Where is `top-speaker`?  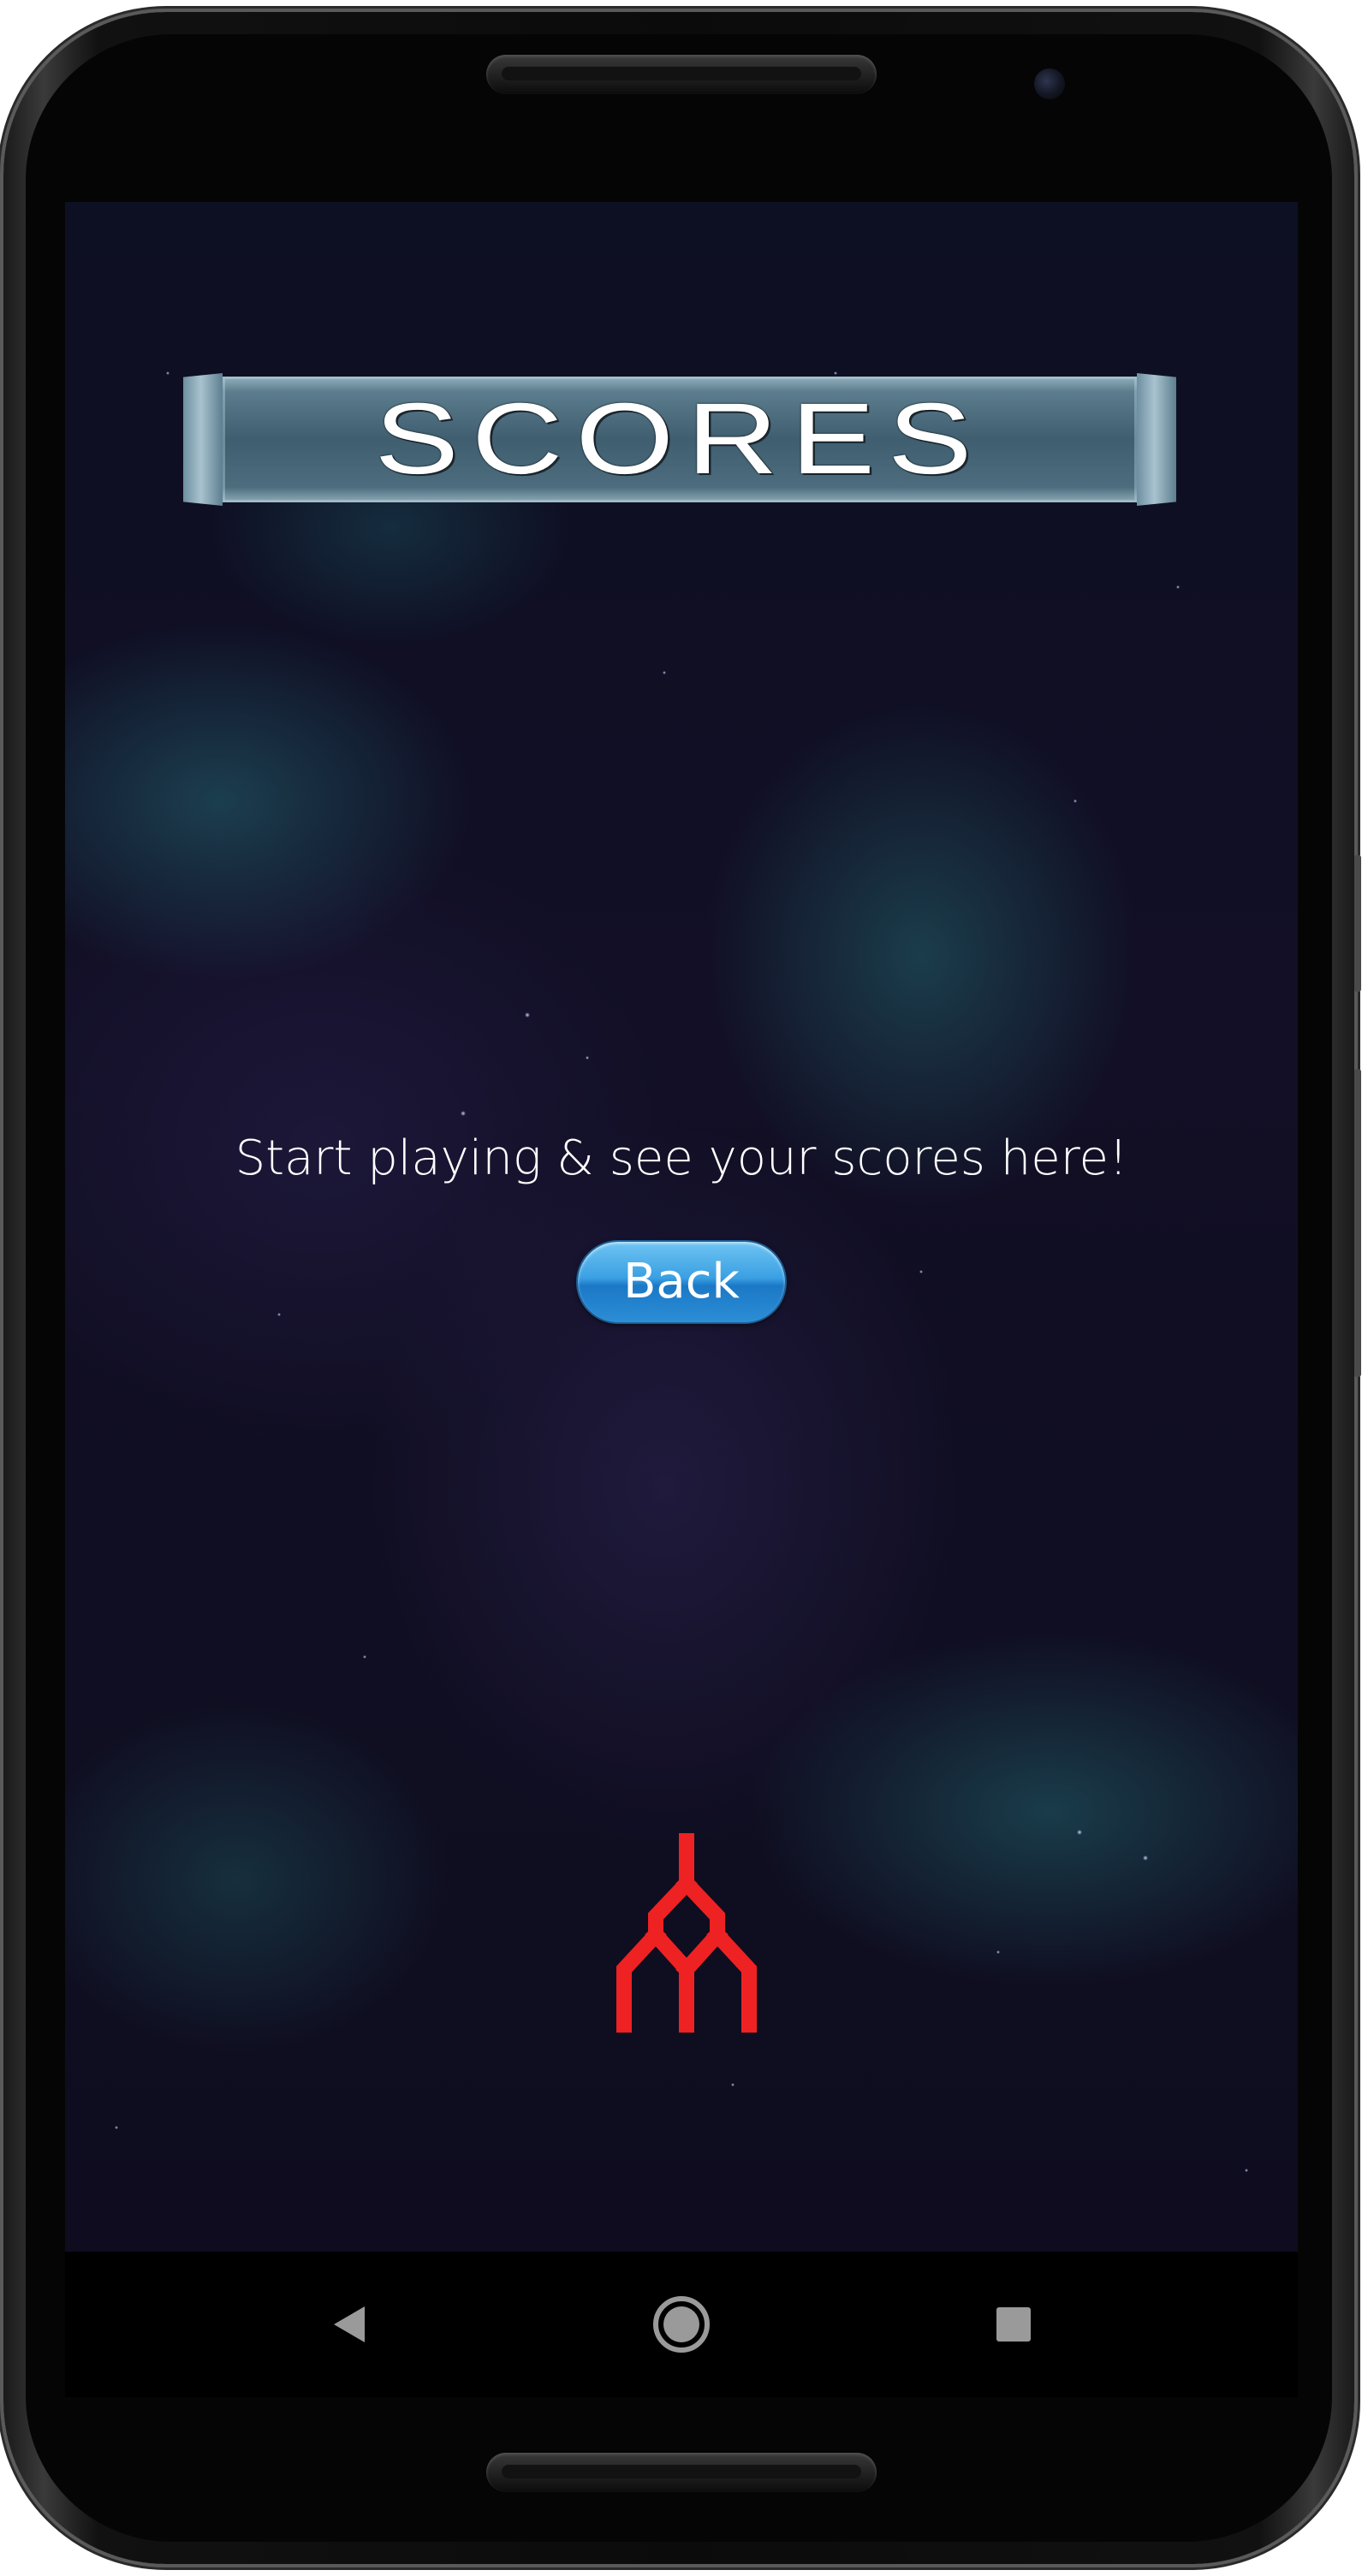
top-speaker is located at coordinates (681, 74).